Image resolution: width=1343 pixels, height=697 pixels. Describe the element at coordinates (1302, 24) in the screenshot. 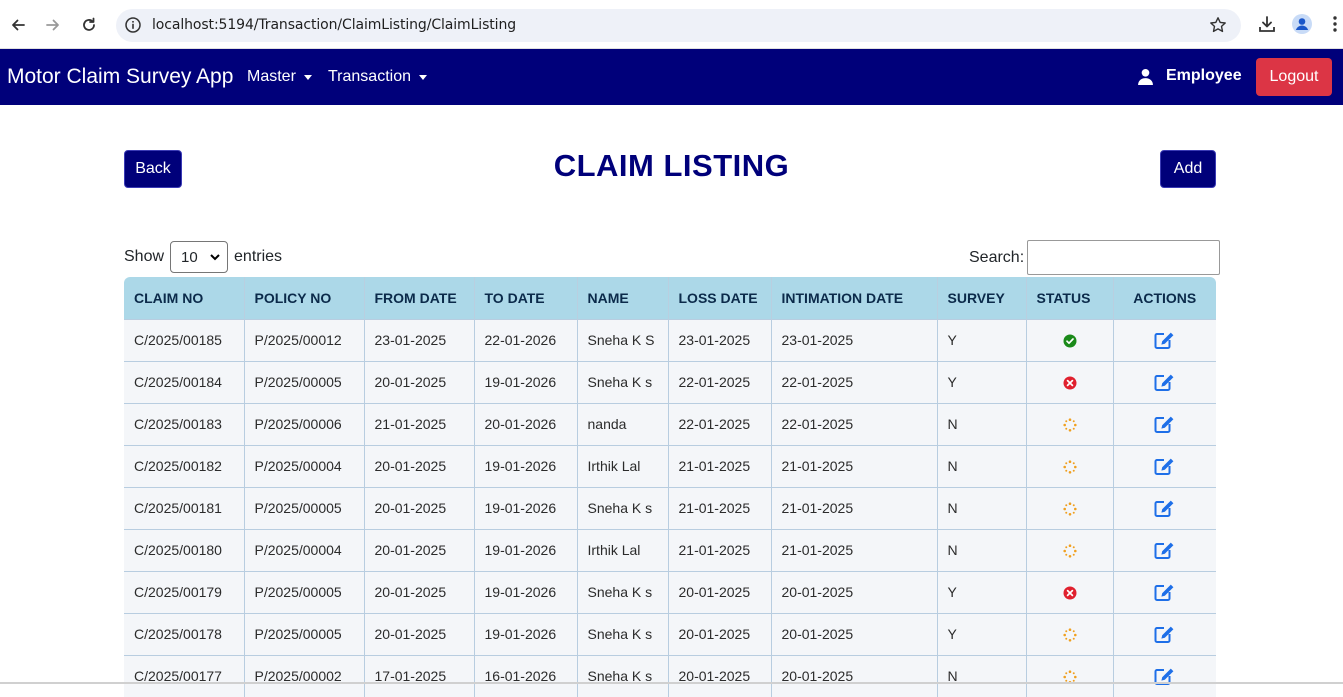

I see `profile-avatar-icon` at that location.